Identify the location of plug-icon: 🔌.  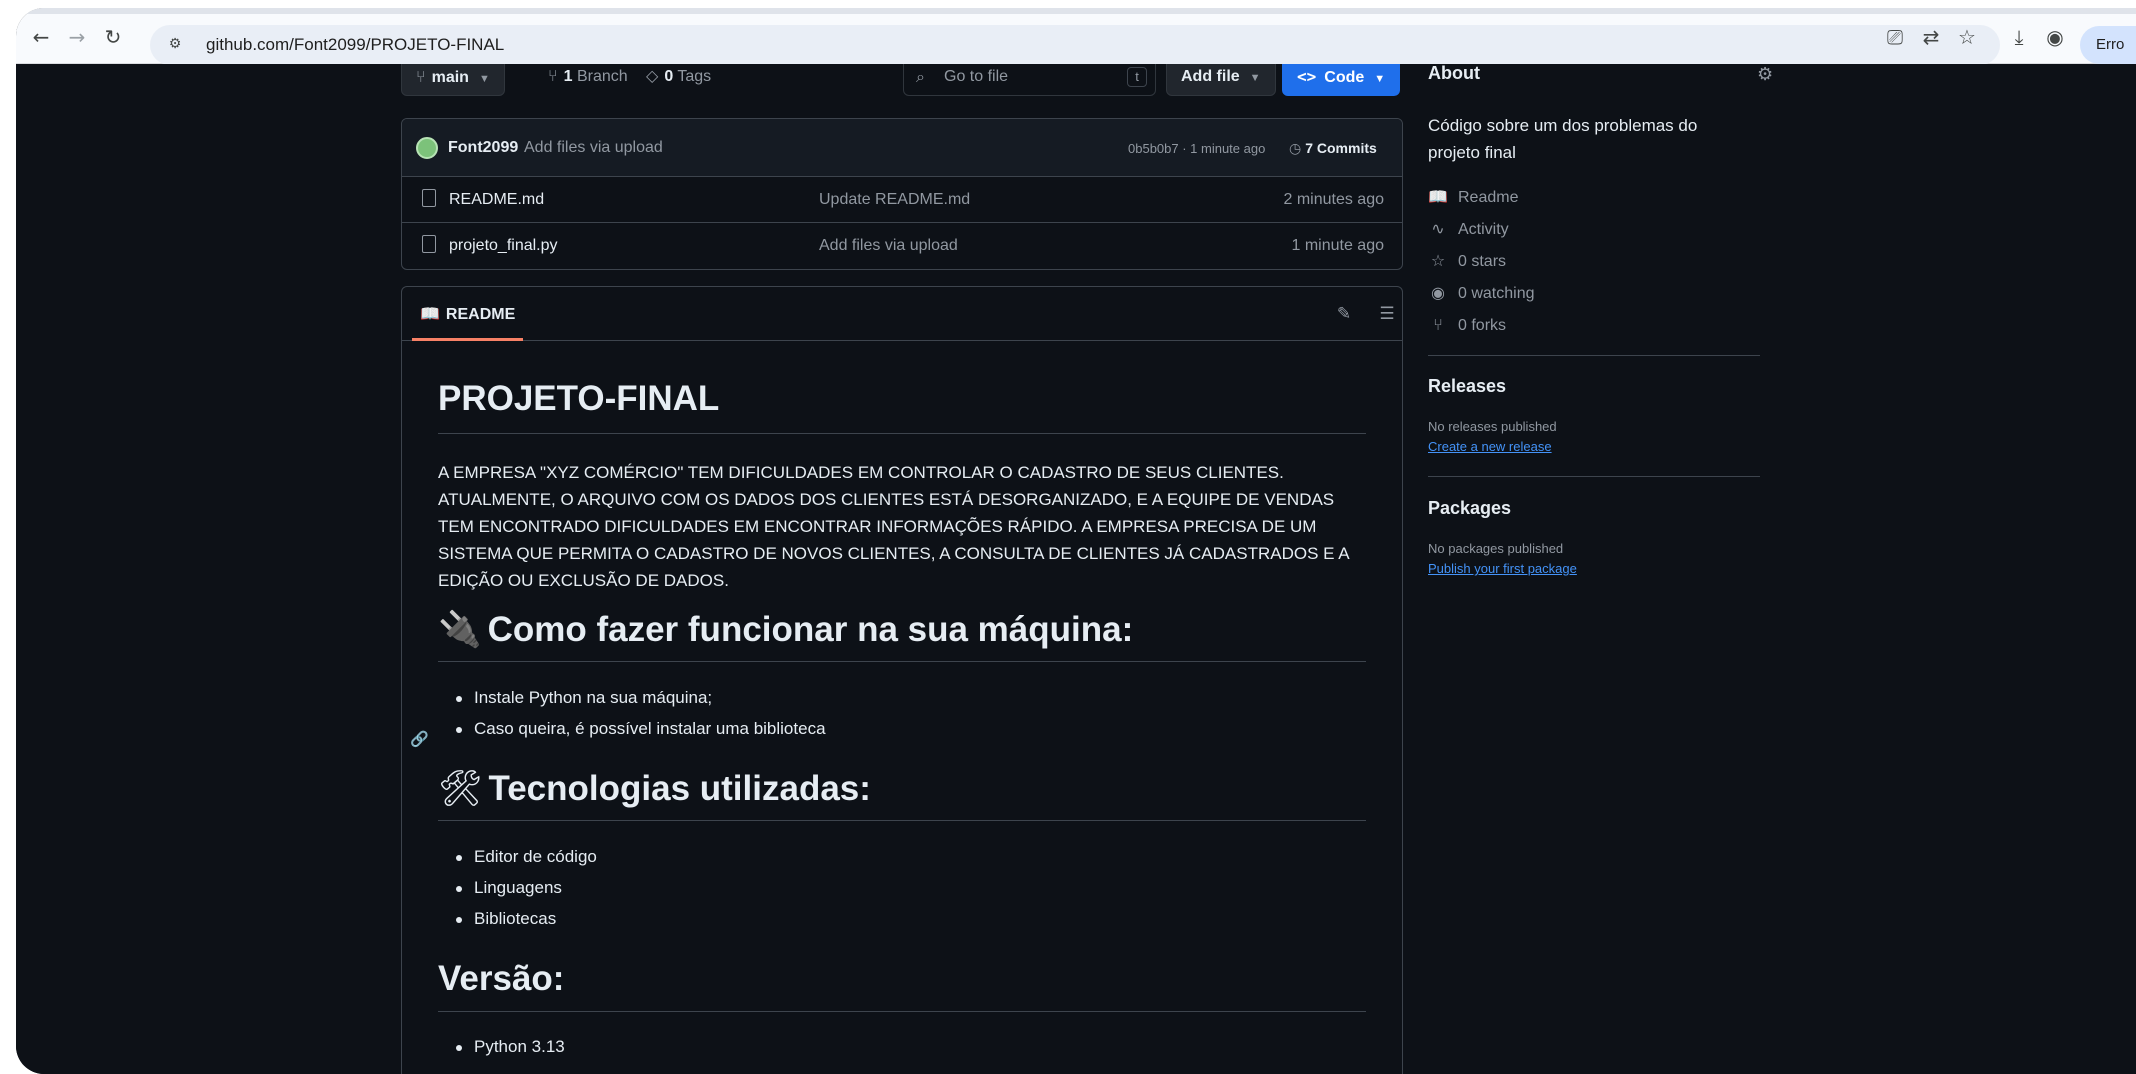
(460, 630).